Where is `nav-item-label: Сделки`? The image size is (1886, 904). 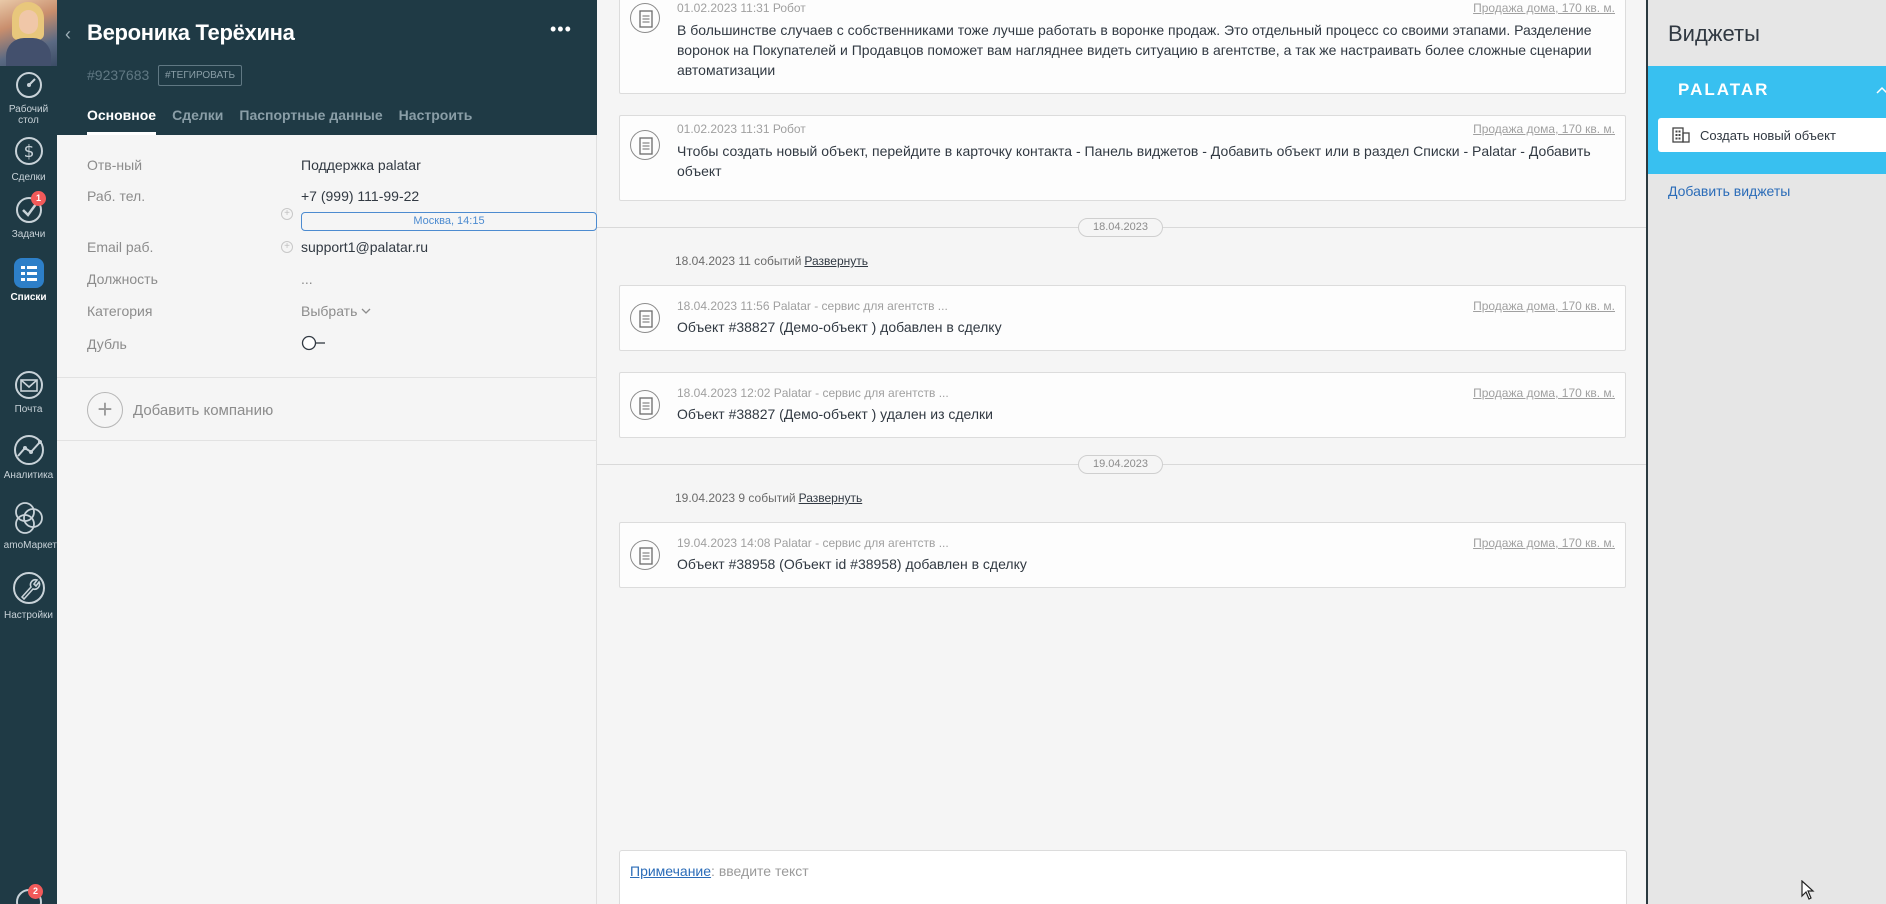
nav-item-label: Сделки is located at coordinates (28, 177).